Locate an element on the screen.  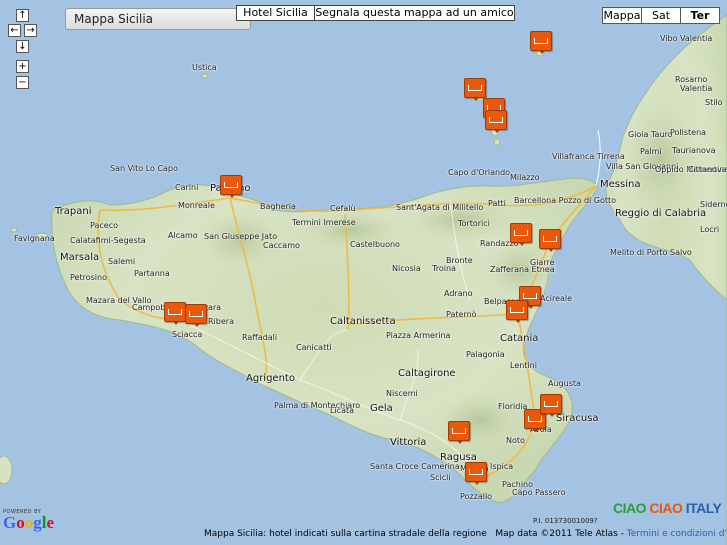
place-label: Carini is located at coordinates (187, 187).